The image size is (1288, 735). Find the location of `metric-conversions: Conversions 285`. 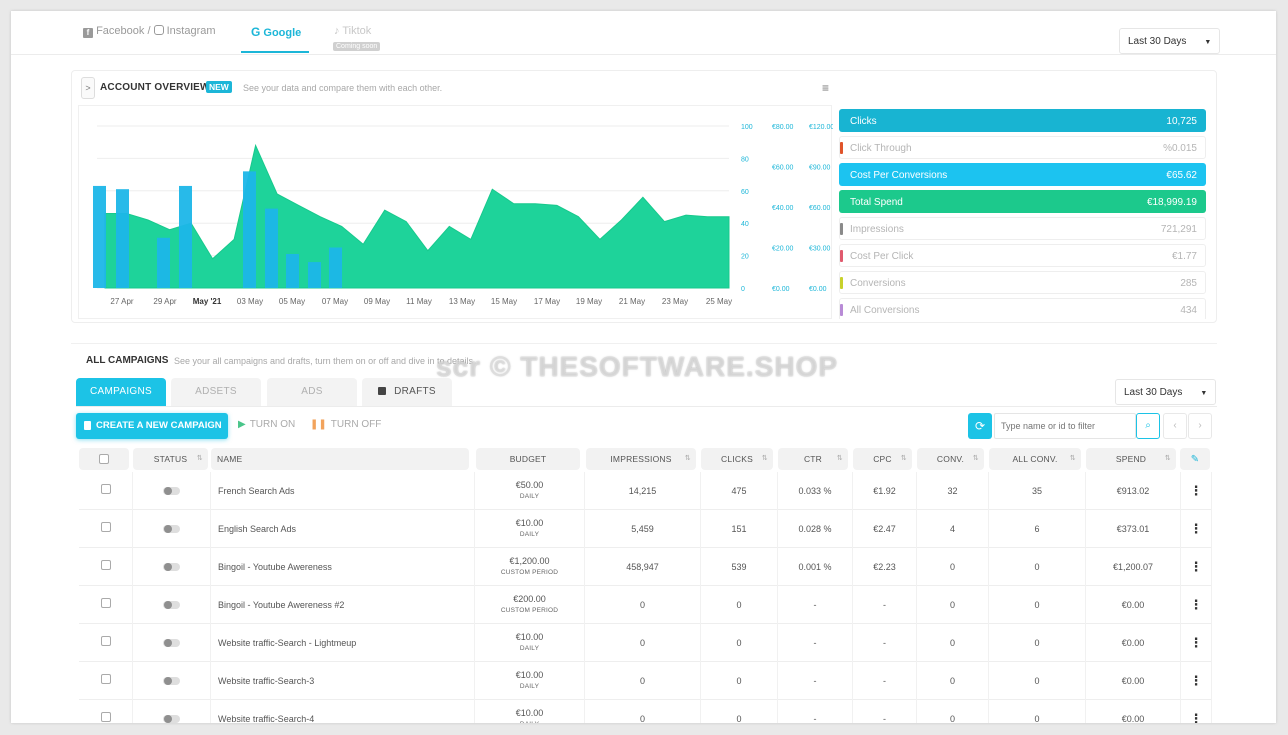

metric-conversions: Conversions 285 is located at coordinates (1022, 282).